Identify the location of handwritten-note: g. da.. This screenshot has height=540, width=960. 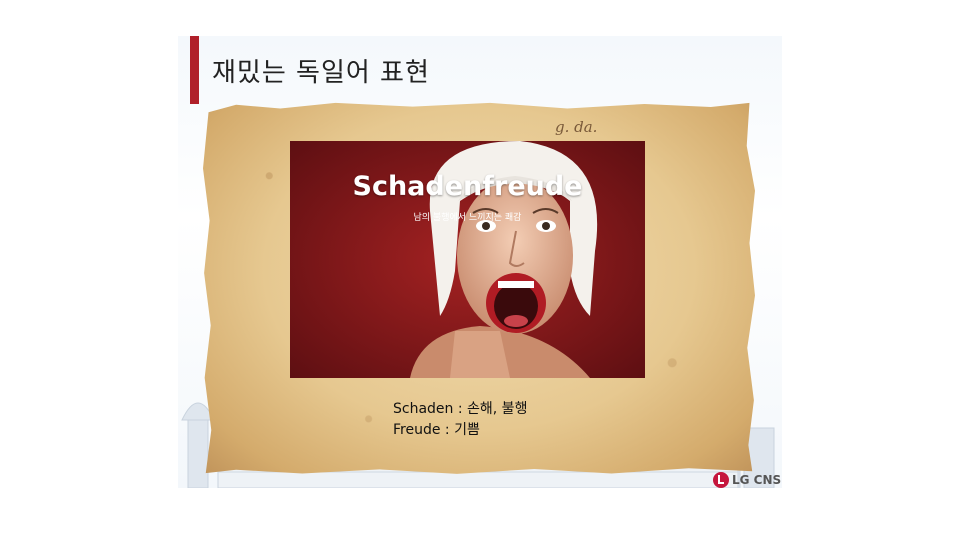
(576, 127).